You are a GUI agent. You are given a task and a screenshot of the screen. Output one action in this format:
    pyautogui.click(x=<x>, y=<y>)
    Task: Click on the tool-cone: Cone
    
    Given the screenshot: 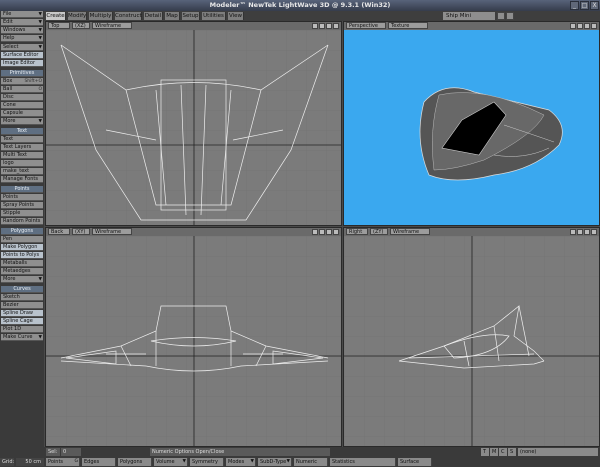 What is the action you would take?
    pyautogui.click(x=22, y=105)
    